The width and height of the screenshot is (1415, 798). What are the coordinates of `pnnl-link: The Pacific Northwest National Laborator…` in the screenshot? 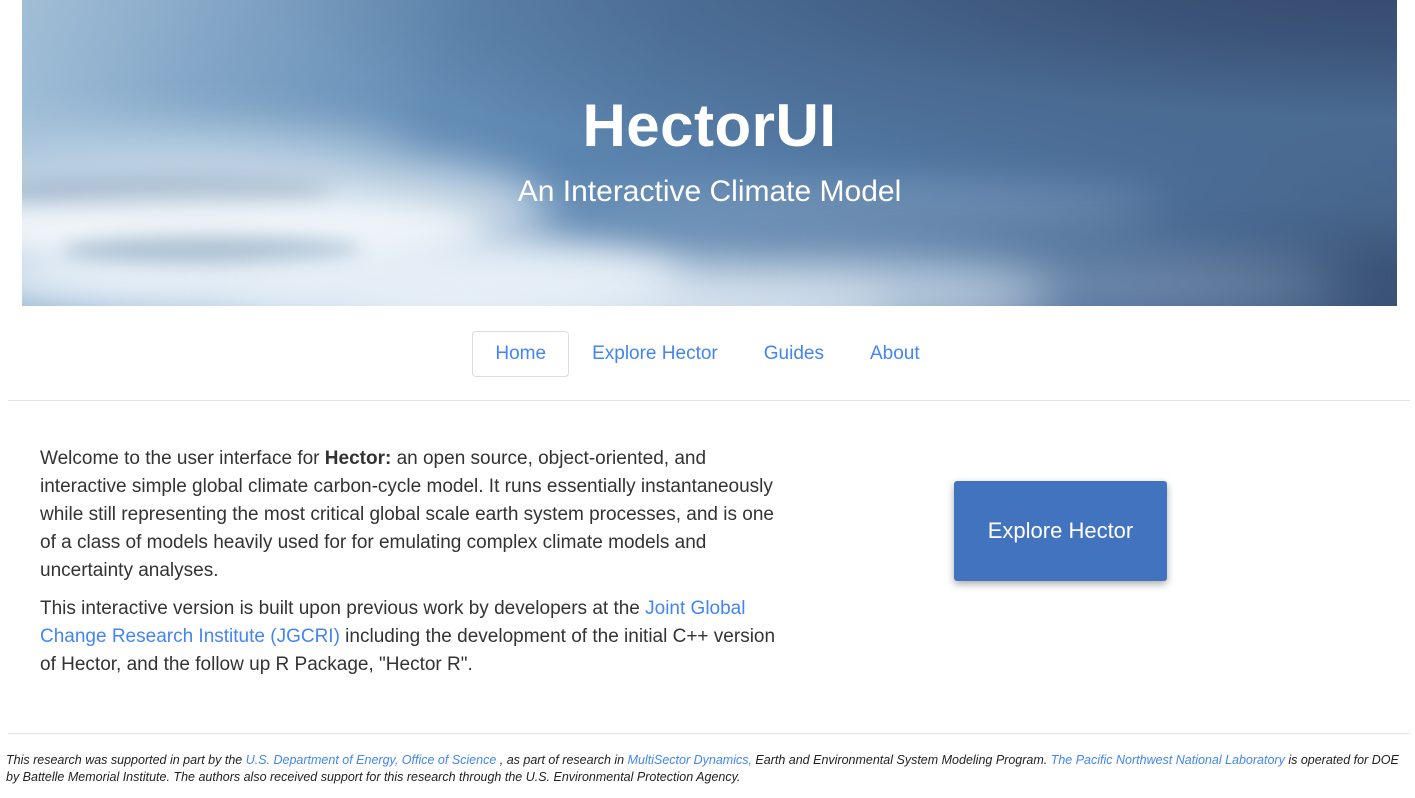 It's located at (1168, 760).